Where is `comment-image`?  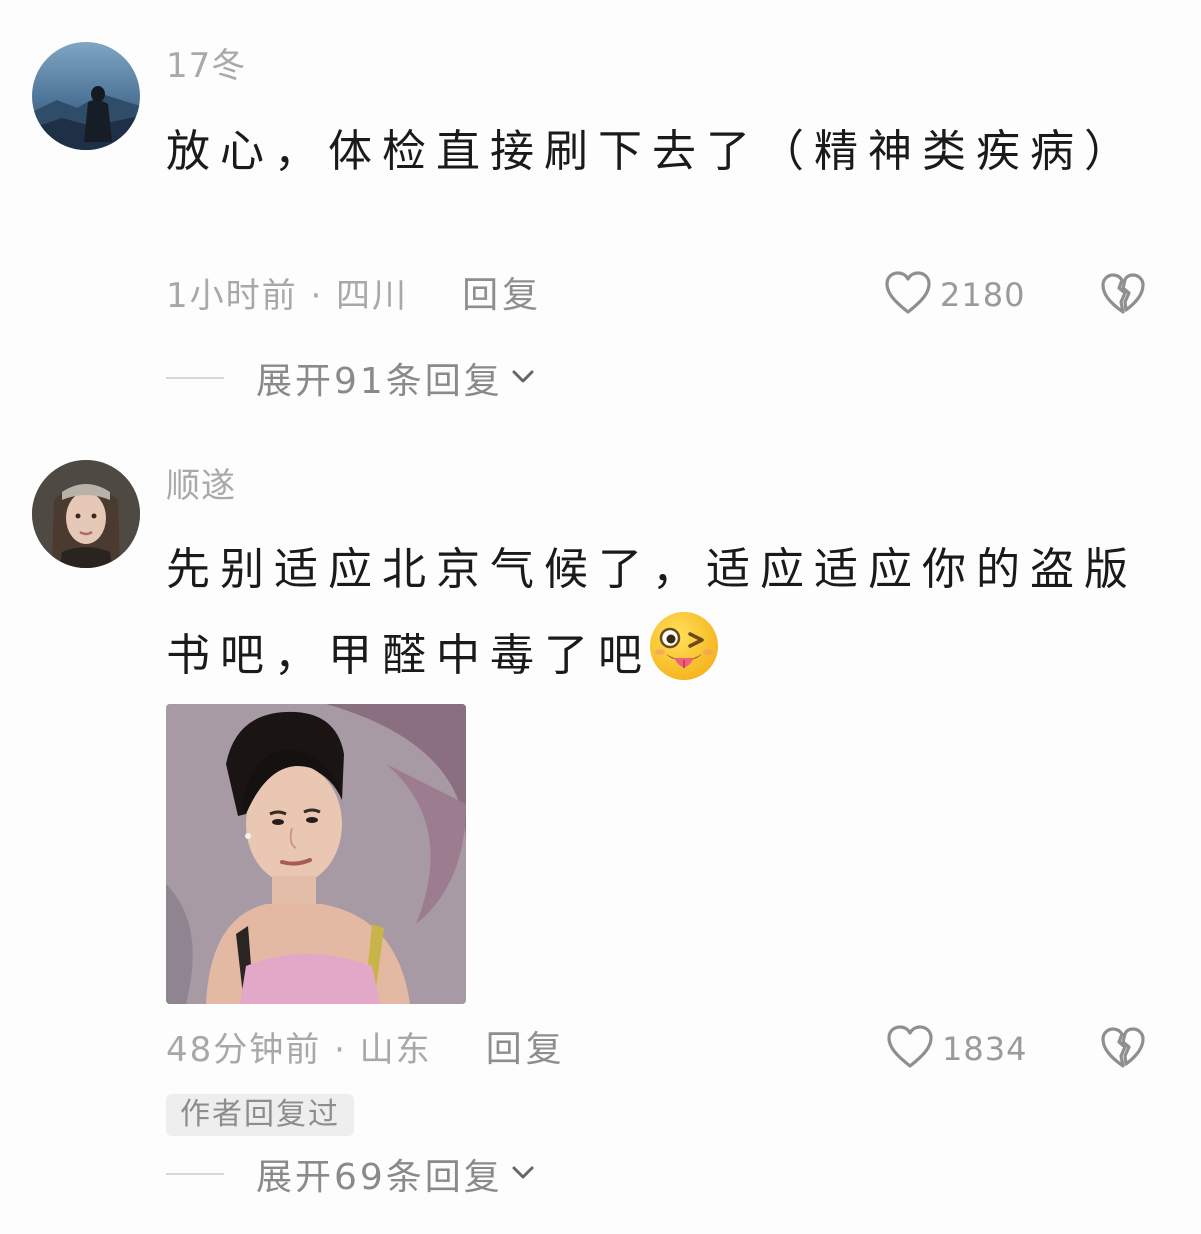 comment-image is located at coordinates (316, 854).